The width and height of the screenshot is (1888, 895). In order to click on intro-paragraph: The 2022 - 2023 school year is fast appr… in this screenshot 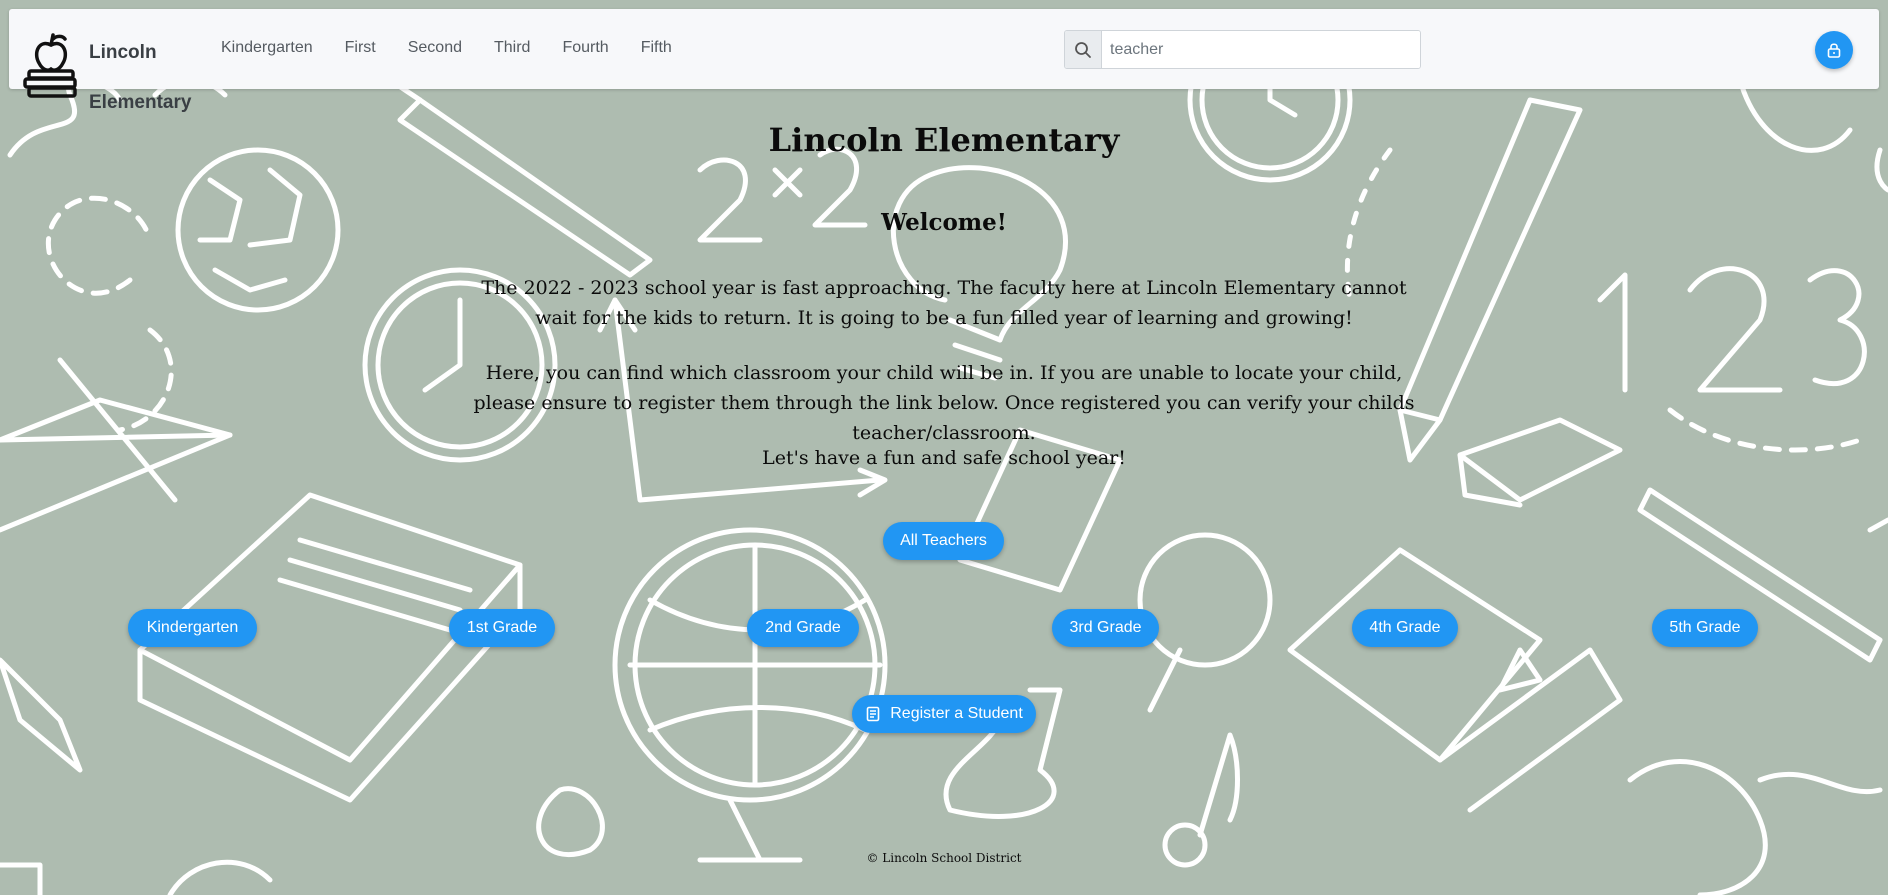, I will do `click(944, 303)`.